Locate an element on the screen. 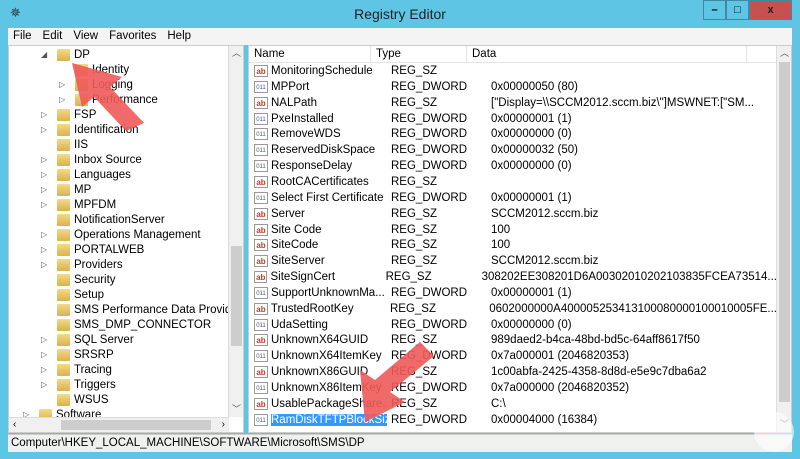 This screenshot has height=459, width=800. tree-node-triggers: ▷ Triggers is located at coordinates (78, 384).